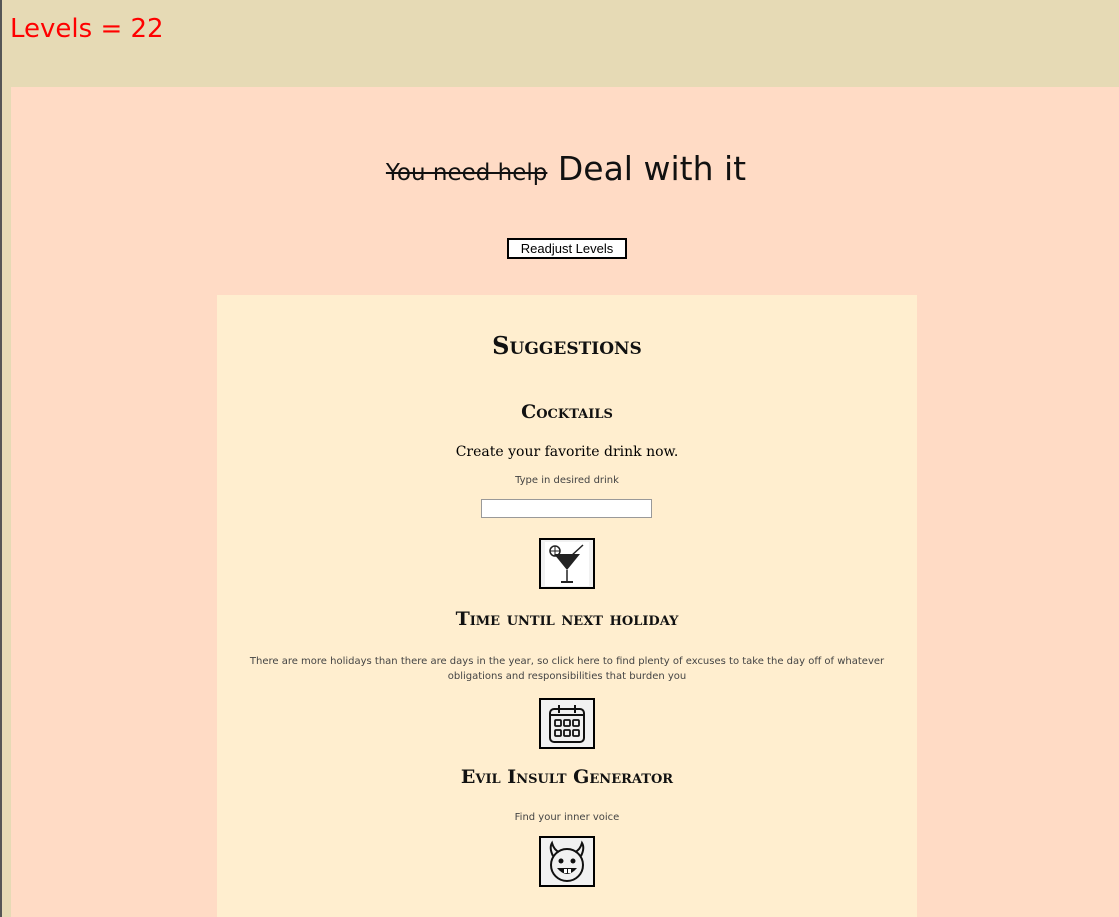  Describe the element at coordinates (567, 412) in the screenshot. I see `cocktails-title: Cocktails` at that location.